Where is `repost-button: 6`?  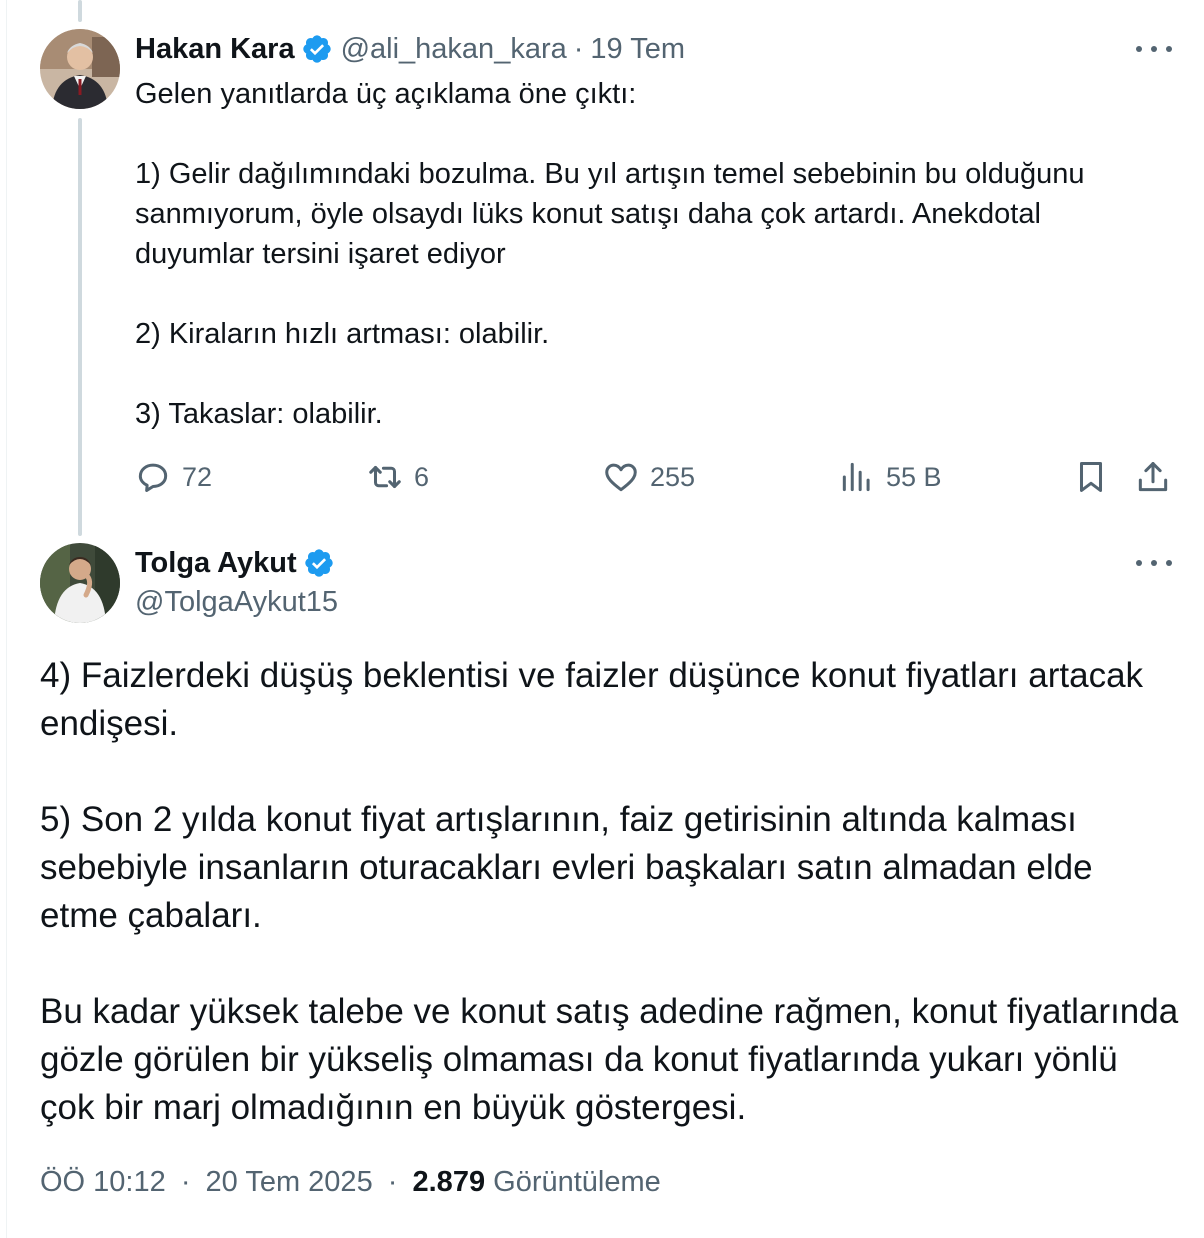 repost-button: 6 is located at coordinates (397, 477).